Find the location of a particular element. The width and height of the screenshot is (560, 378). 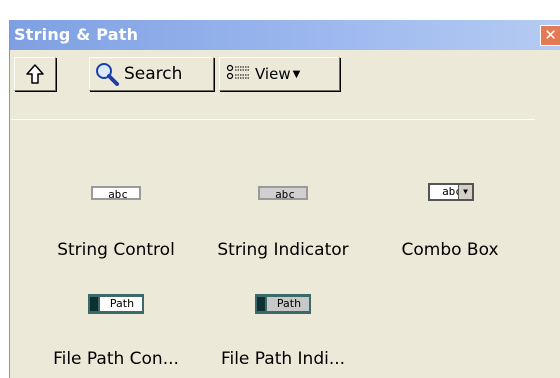

string-indicator-glyph-text: abc is located at coordinates (285, 194).